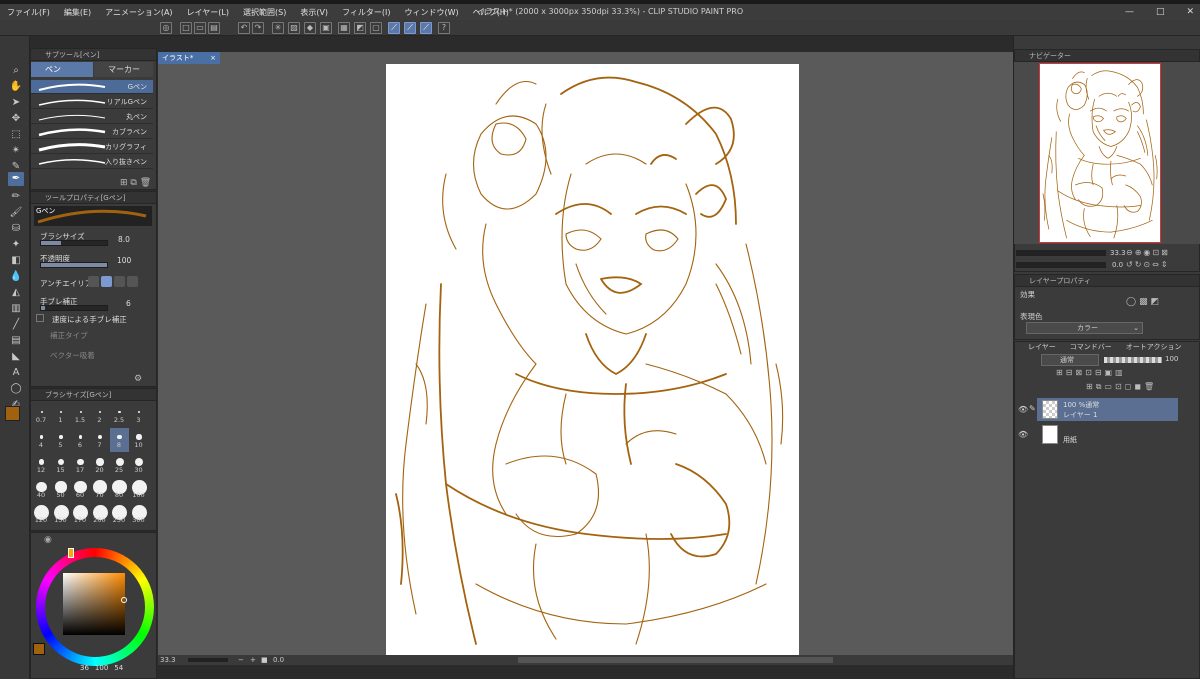  What do you see at coordinates (39, 649) in the screenshot?
I see `wheel-main-color` at bounding box center [39, 649].